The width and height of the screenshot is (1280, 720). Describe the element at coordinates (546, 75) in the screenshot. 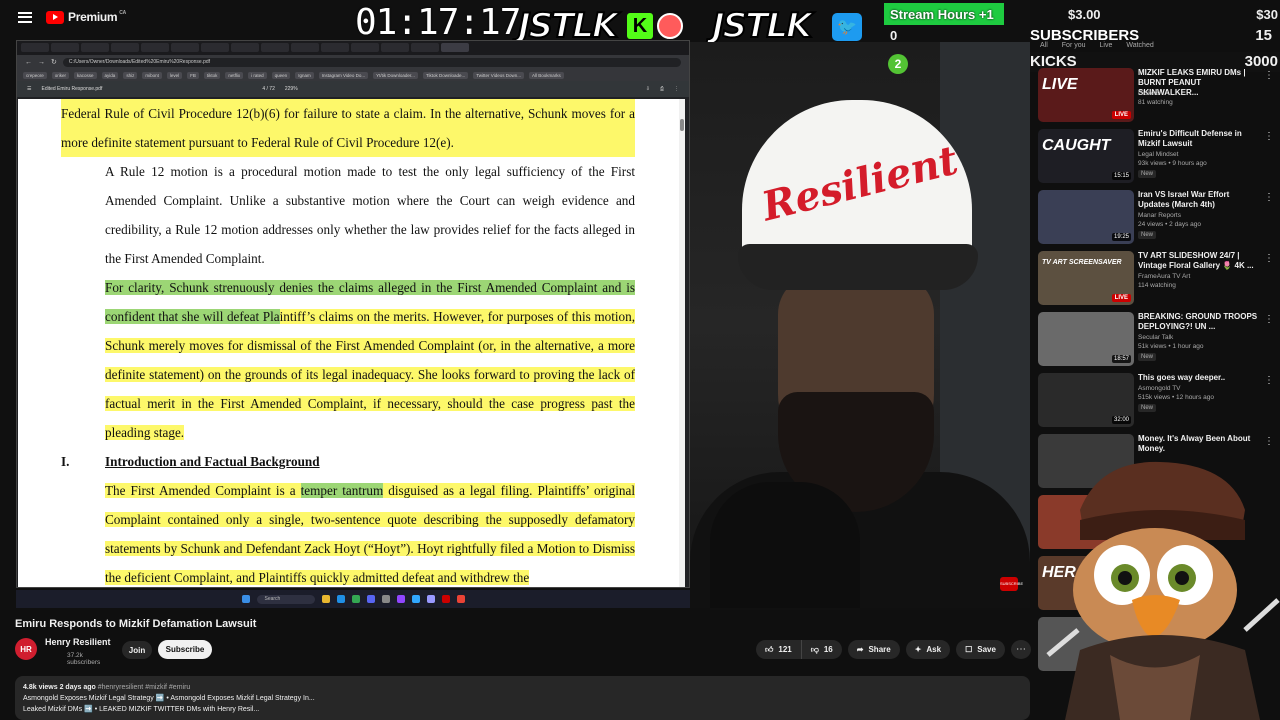

I see `bookmark-item: All Bookmarks` at that location.